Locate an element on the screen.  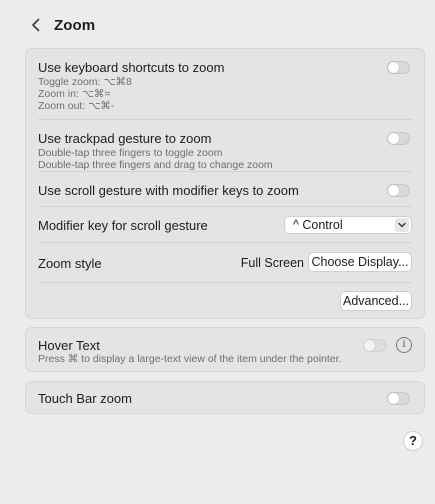
zoom-style-label: Zoom style is located at coordinates (70, 263).